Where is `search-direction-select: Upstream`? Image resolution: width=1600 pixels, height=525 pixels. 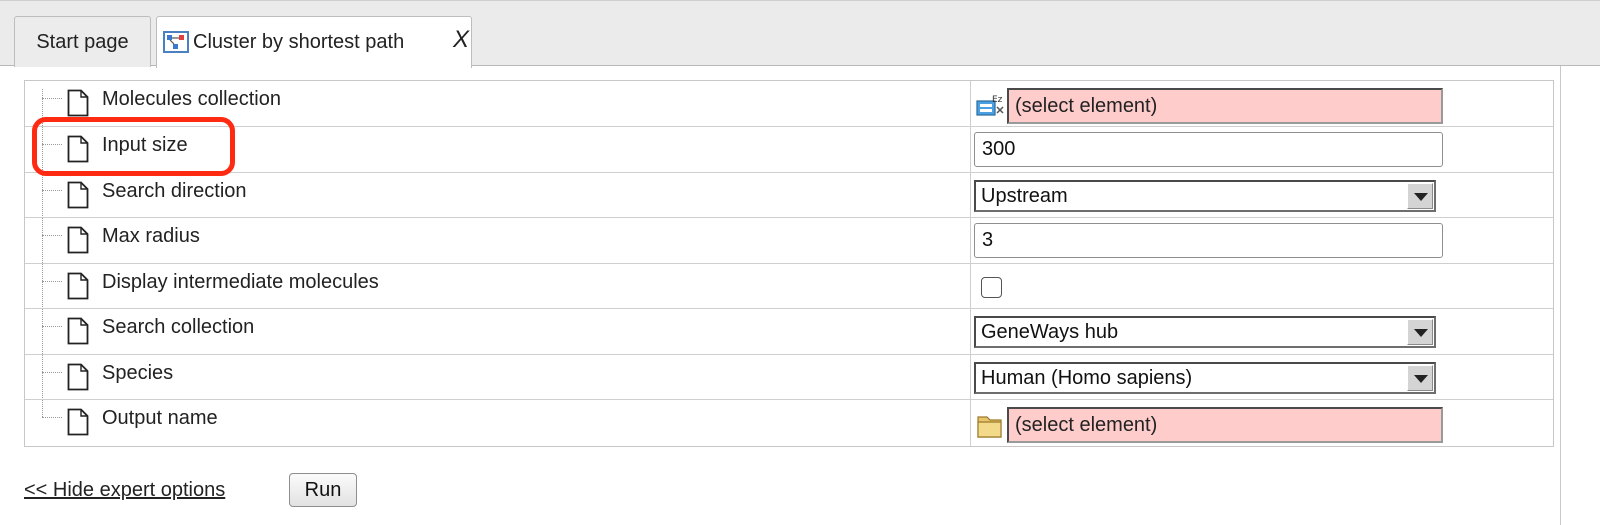
search-direction-select: Upstream is located at coordinates (1205, 196).